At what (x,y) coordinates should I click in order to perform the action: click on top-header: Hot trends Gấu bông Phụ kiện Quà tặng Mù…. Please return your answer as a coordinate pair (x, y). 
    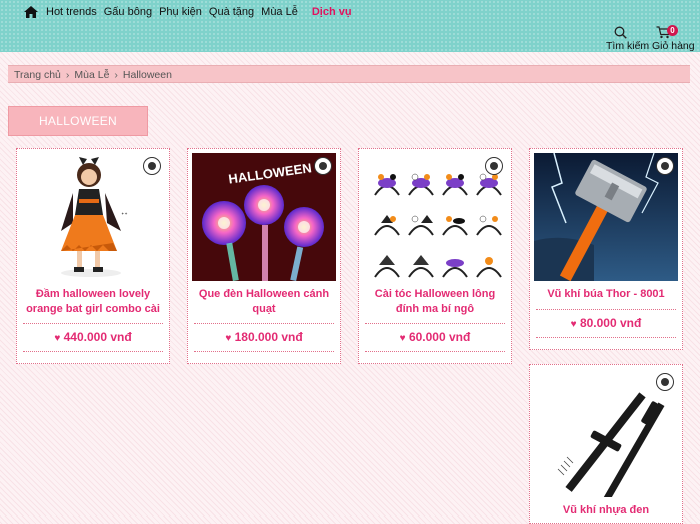
    Looking at the image, I should click on (350, 26).